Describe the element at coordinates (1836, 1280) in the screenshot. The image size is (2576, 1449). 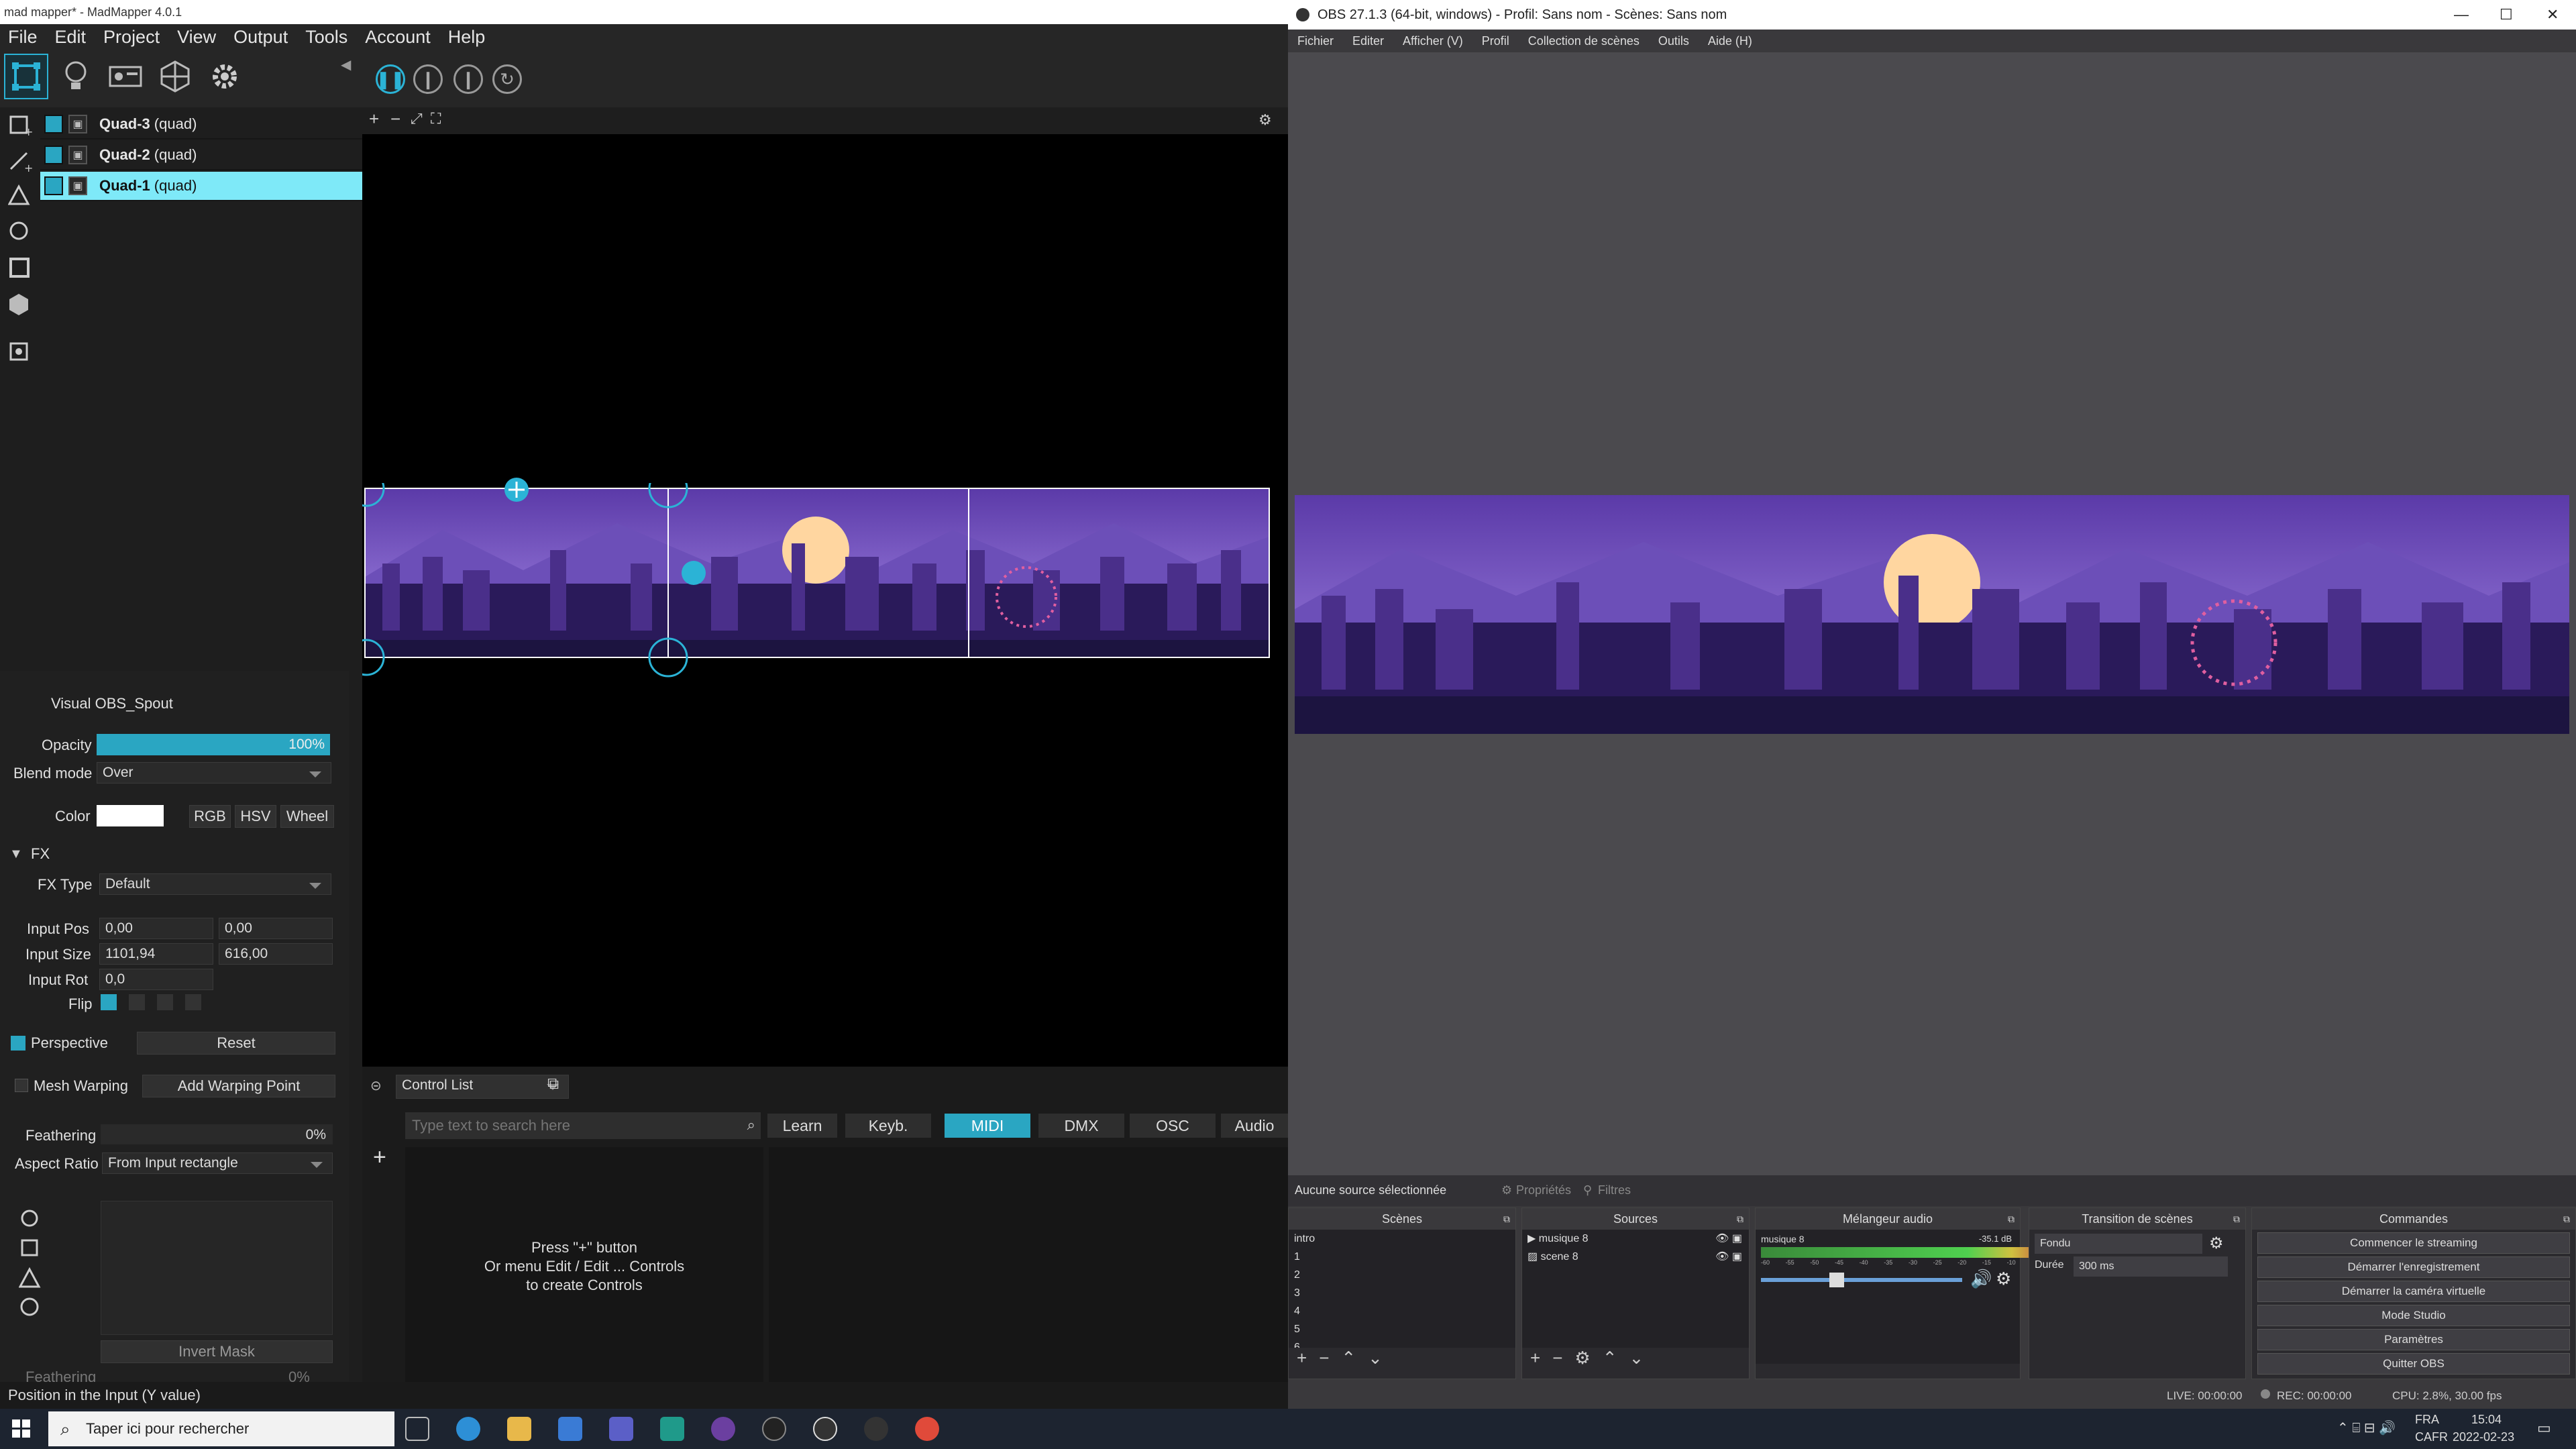
I see `volume-slider-handle` at that location.